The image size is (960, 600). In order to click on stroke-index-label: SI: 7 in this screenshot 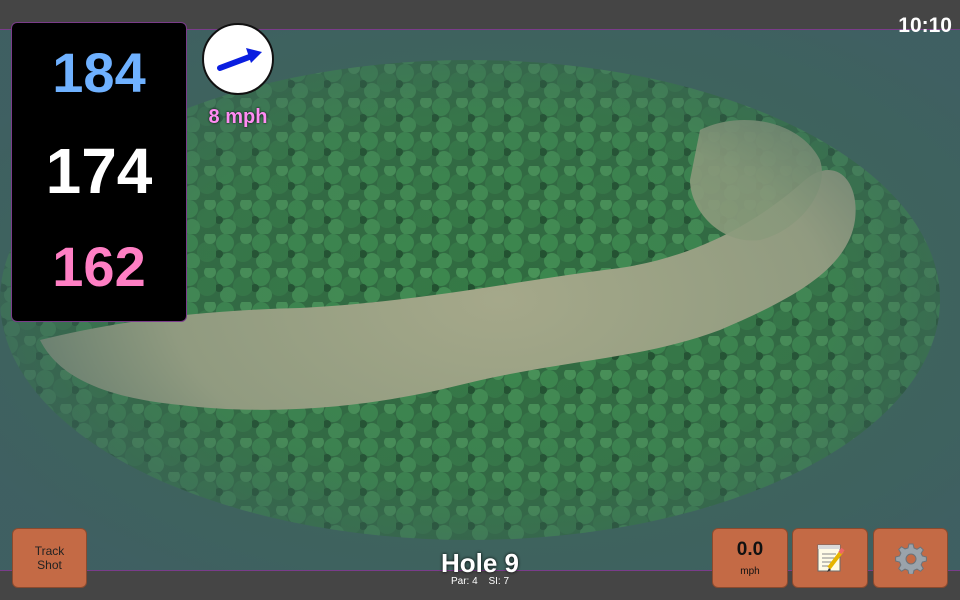, I will do `click(499, 581)`.